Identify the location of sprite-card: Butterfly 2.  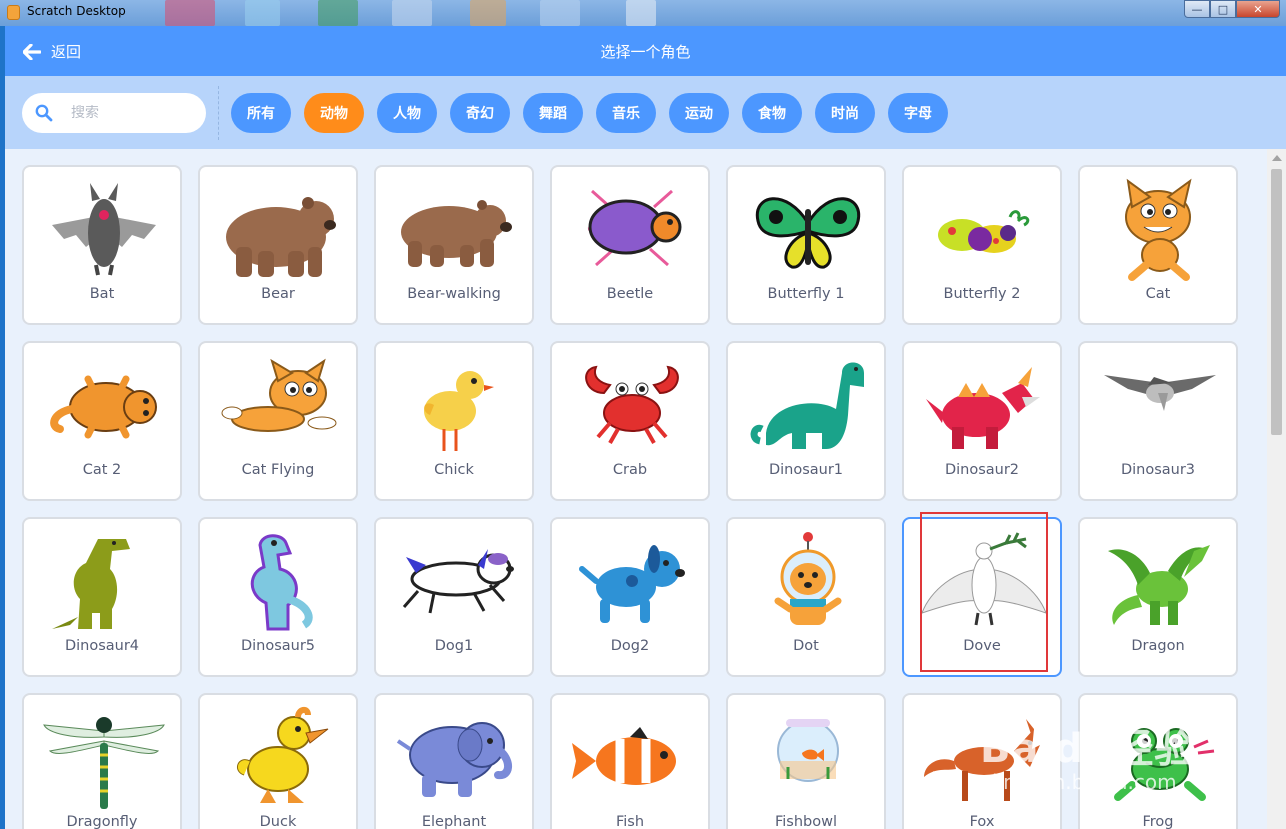
(982, 245).